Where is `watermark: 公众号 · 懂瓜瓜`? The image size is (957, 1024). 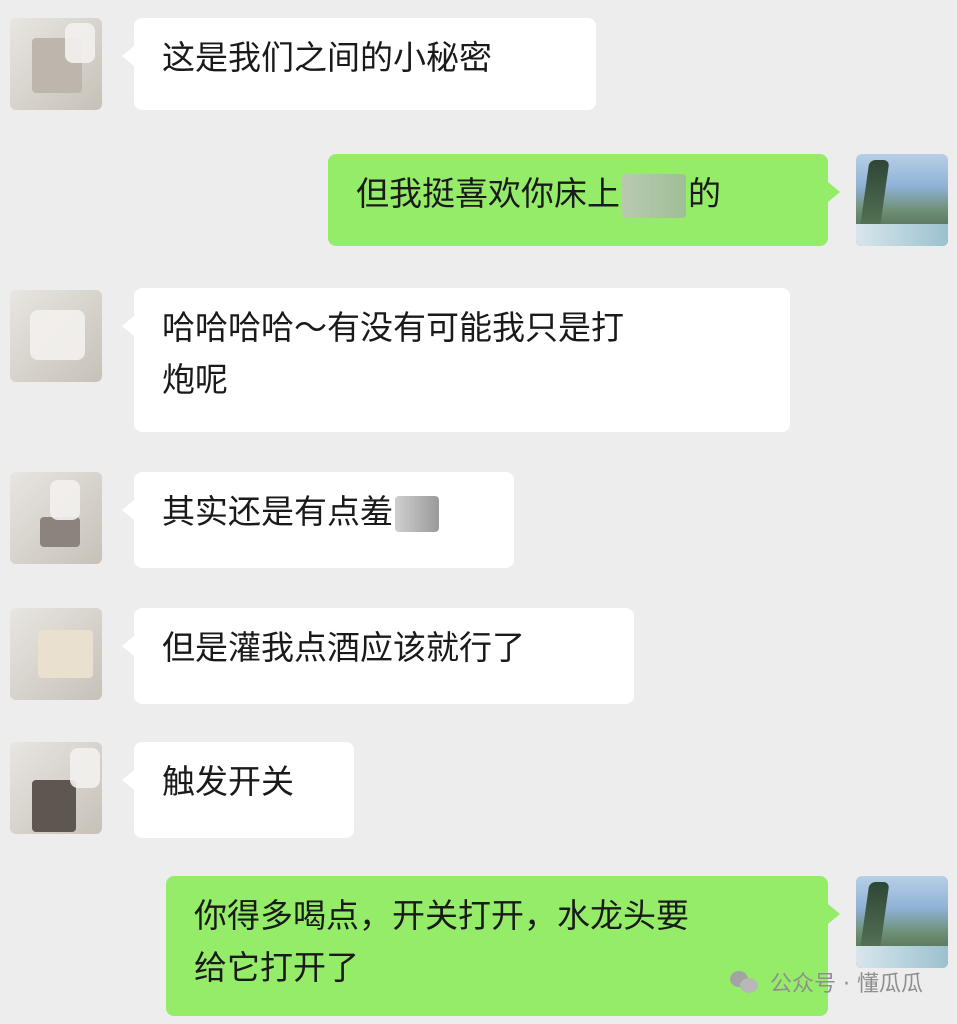
watermark: 公众号 · 懂瓜瓜 is located at coordinates (826, 982).